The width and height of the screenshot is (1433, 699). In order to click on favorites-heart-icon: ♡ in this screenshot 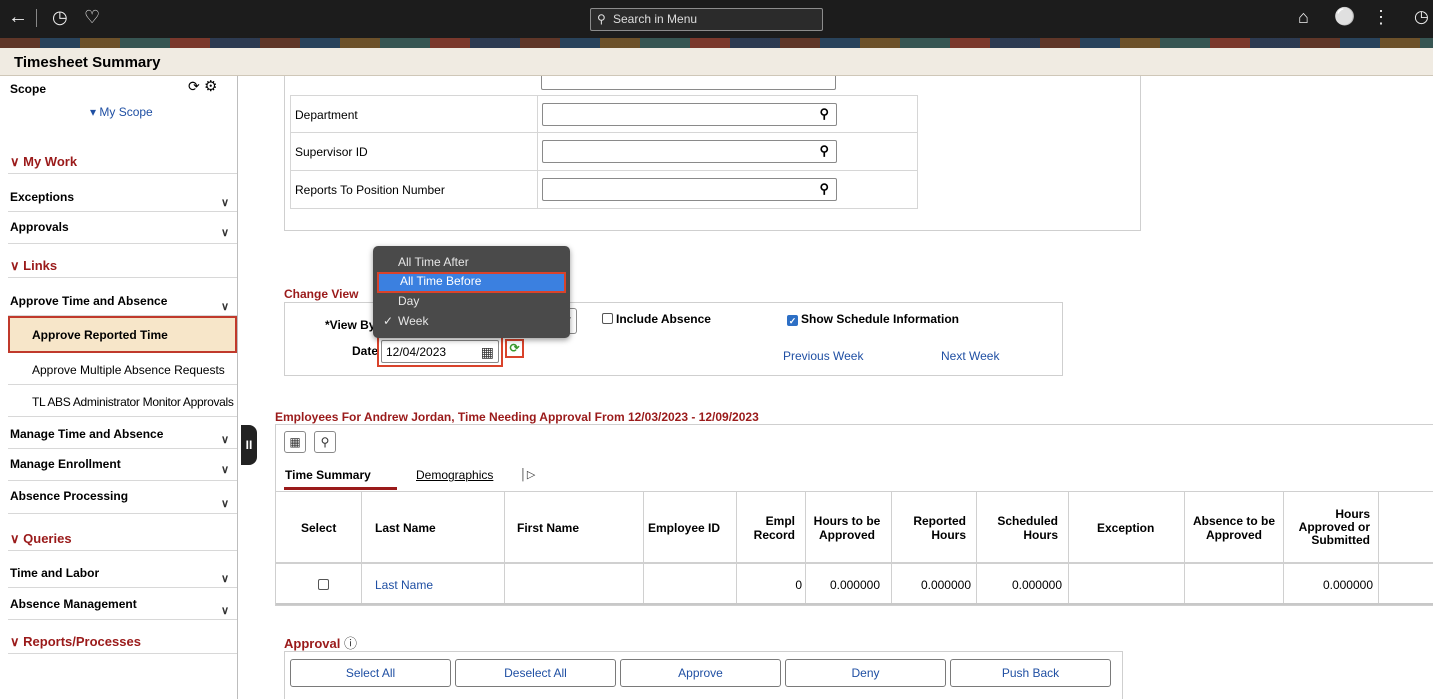, I will do `click(92, 17)`.